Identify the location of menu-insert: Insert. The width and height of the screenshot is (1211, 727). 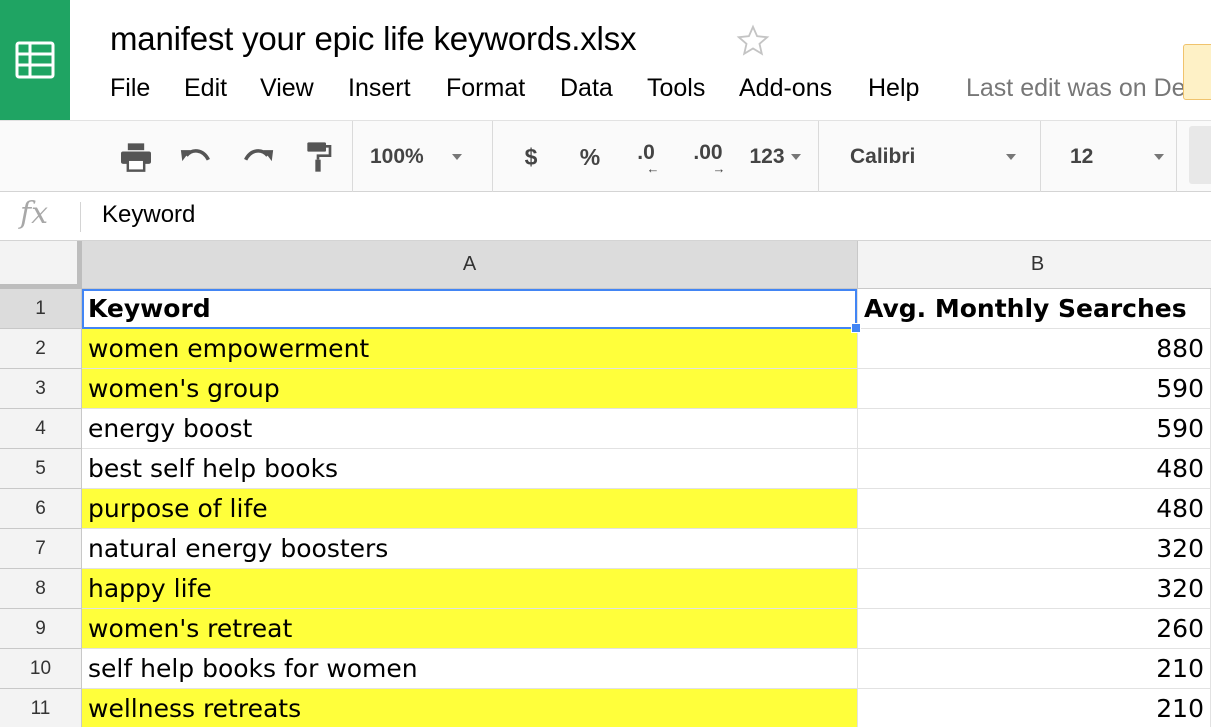
(379, 88).